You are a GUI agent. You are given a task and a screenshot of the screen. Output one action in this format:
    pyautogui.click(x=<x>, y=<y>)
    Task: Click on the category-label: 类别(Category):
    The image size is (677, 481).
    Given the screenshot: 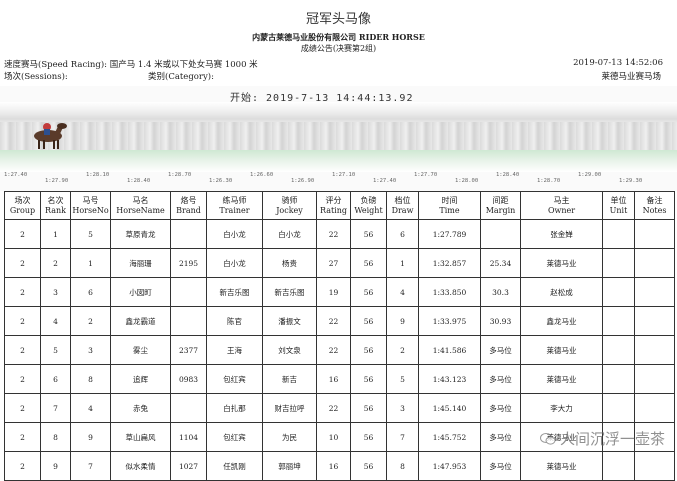 What is the action you would take?
    pyautogui.click(x=181, y=77)
    